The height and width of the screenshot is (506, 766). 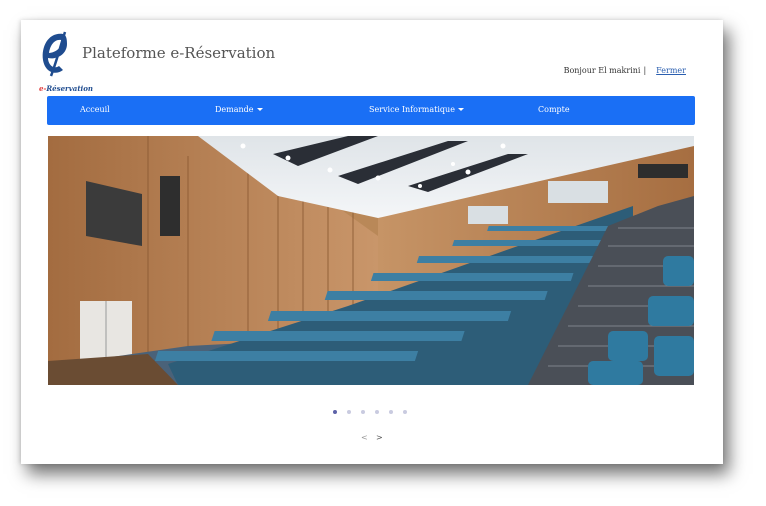 What do you see at coordinates (66, 88) in the screenshot?
I see `logo-caption: e-Réservation` at bounding box center [66, 88].